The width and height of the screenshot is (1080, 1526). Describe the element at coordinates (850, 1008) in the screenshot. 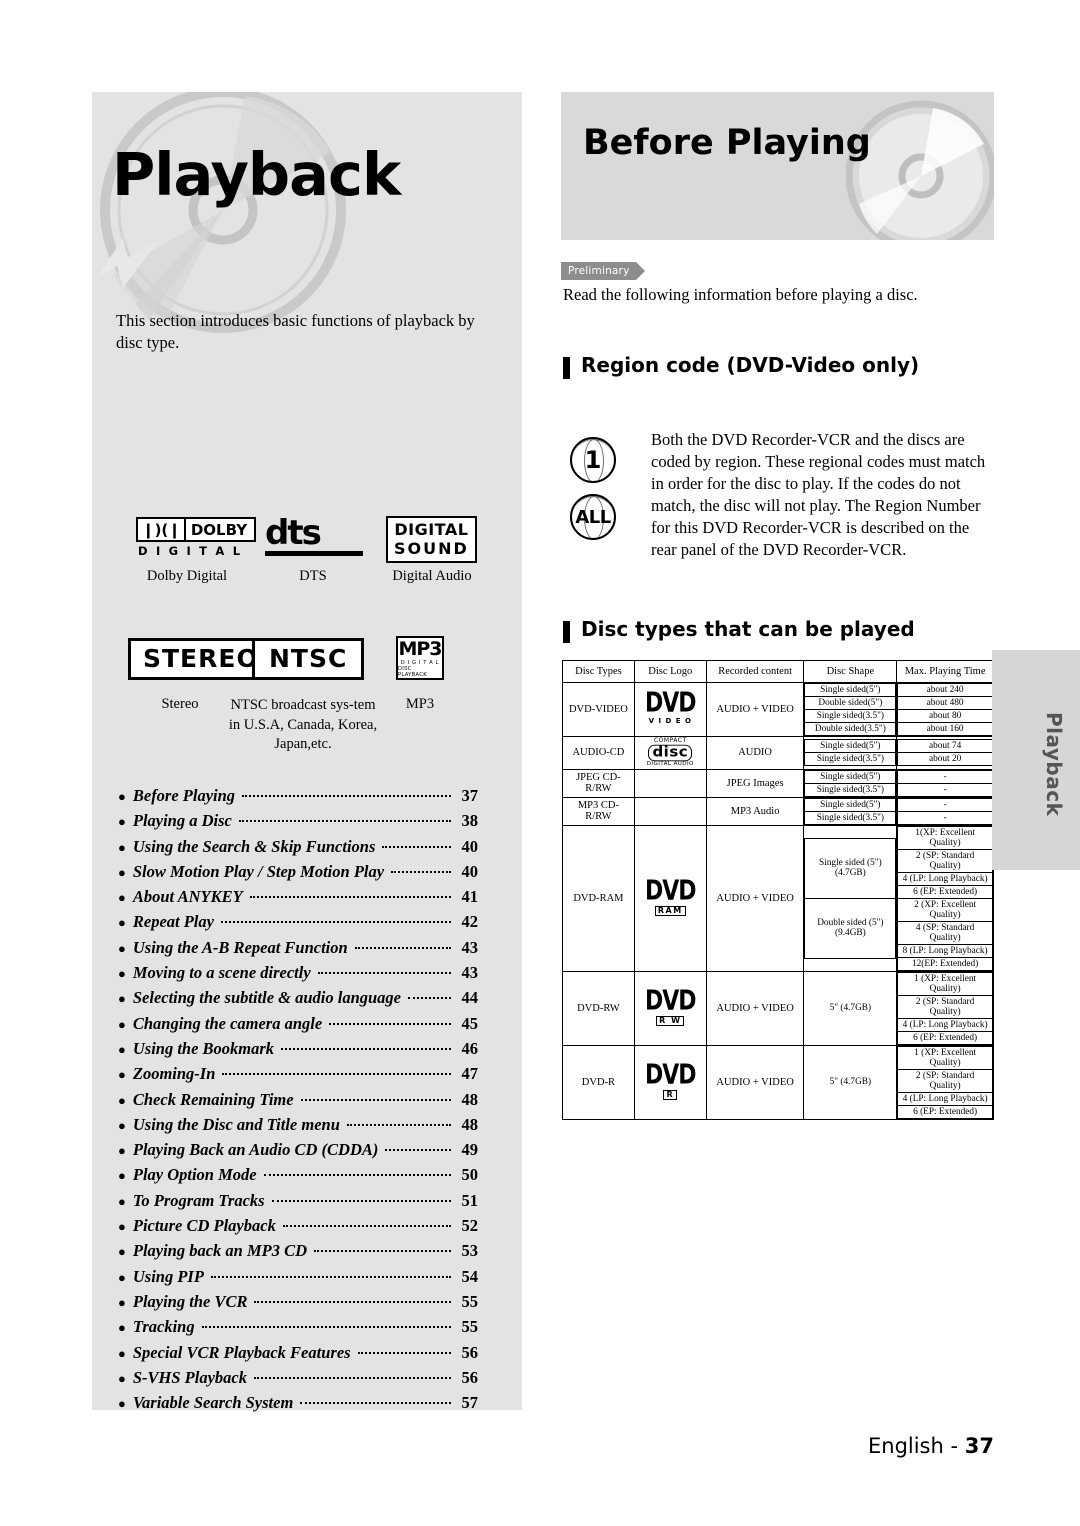

I see `disc-shape-cell: 5" (4.7GB)` at that location.